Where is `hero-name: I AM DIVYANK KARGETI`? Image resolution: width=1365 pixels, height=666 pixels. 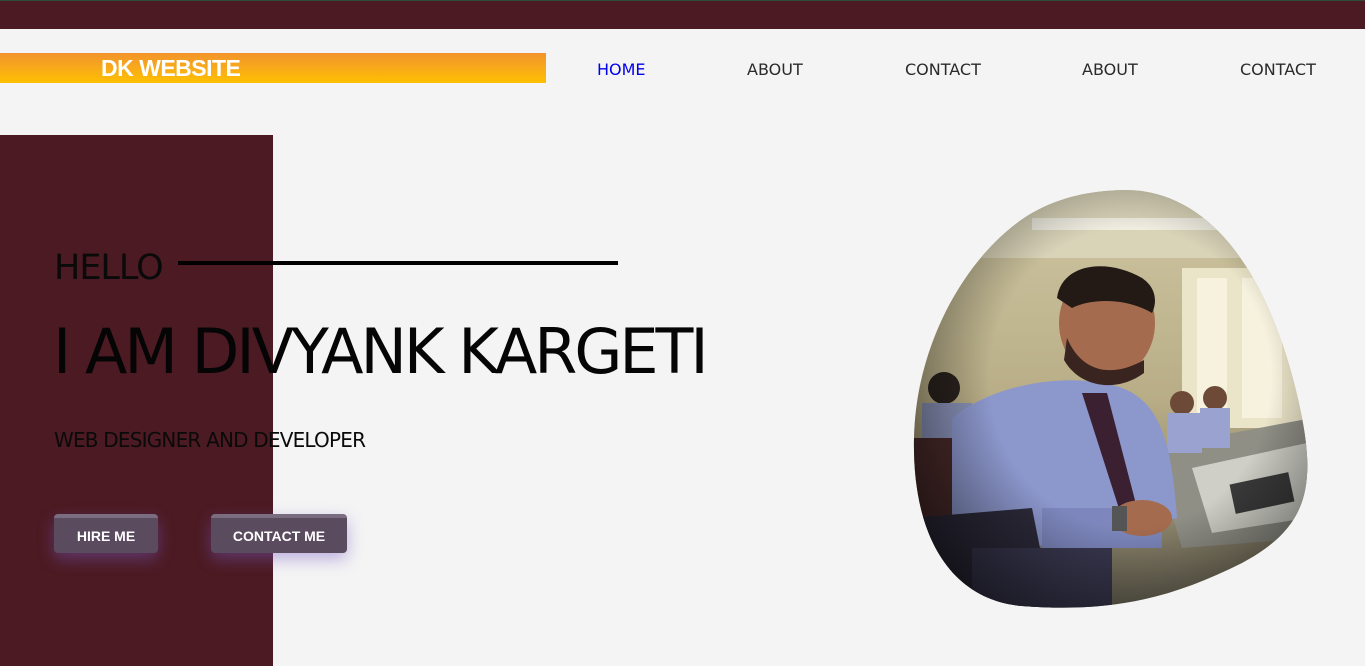
hero-name: I AM DIVYANK KARGETI is located at coordinates (381, 351).